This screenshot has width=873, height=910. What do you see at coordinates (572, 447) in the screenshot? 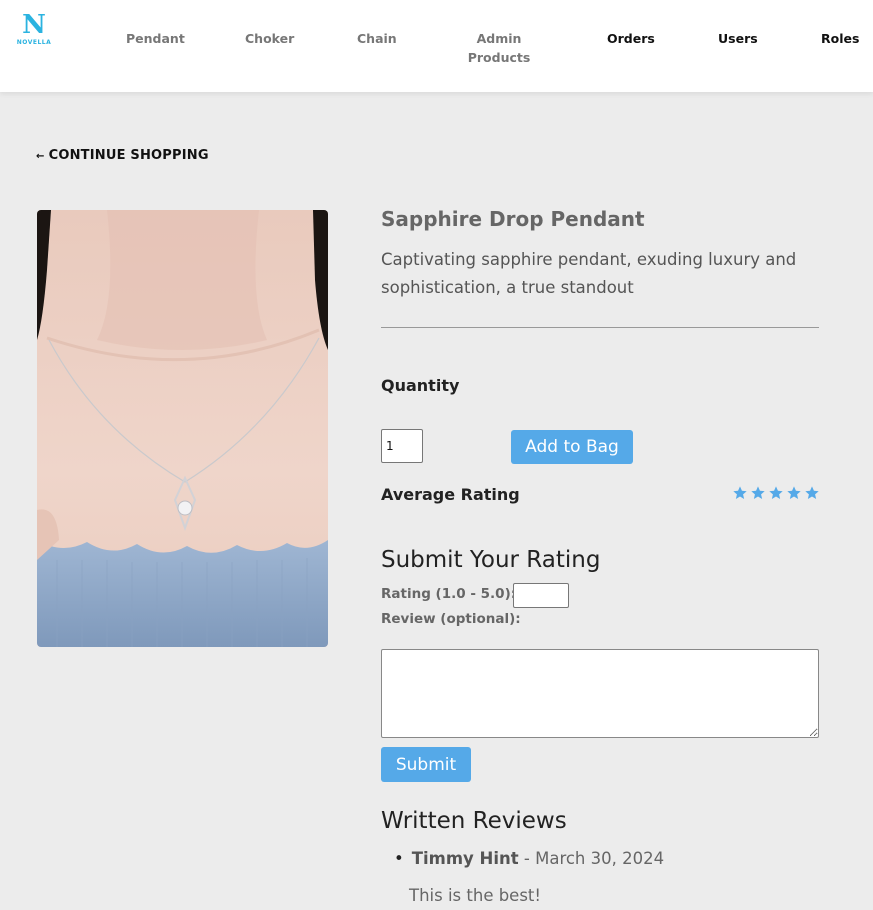
I see `add-to-bag-button: Add to Bag` at bounding box center [572, 447].